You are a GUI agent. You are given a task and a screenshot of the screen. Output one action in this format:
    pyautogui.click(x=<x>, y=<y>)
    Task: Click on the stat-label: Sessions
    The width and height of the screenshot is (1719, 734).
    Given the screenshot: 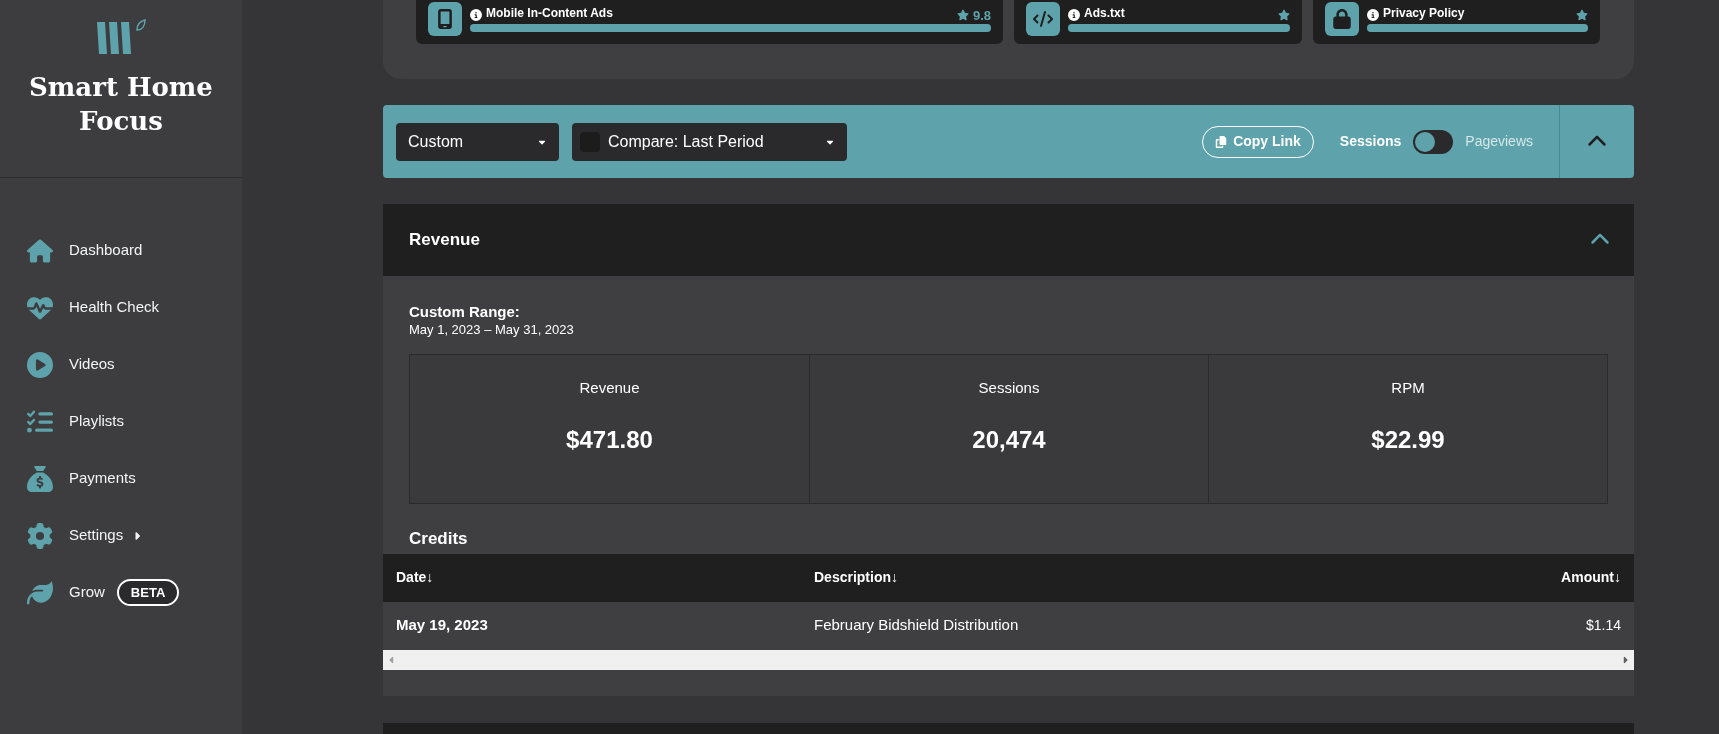 What is the action you would take?
    pyautogui.click(x=1009, y=388)
    